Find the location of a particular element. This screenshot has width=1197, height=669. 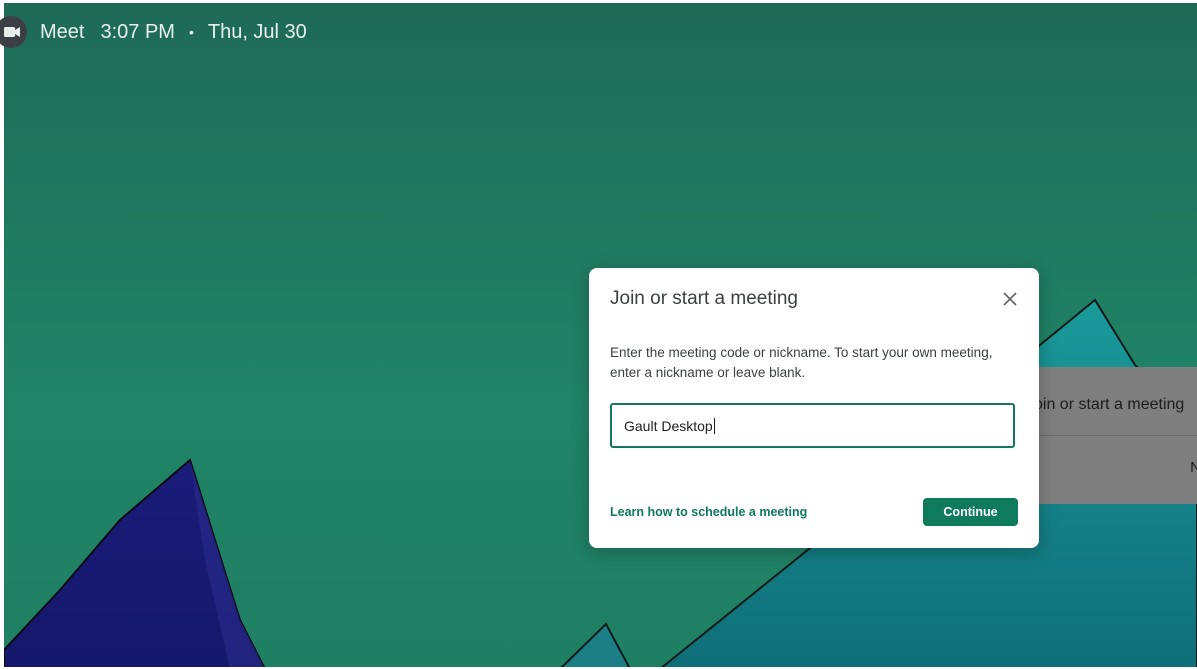

close-button is located at coordinates (1010, 299).